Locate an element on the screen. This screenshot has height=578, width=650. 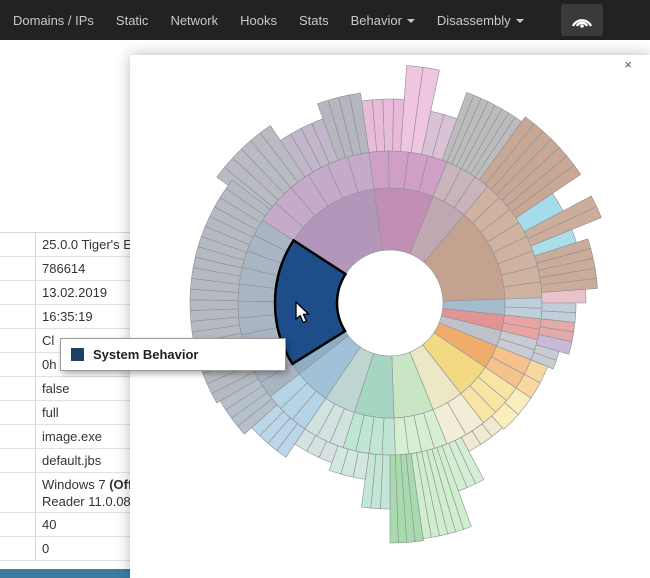
table-value-cell: image.exe is located at coordinates (72, 436).